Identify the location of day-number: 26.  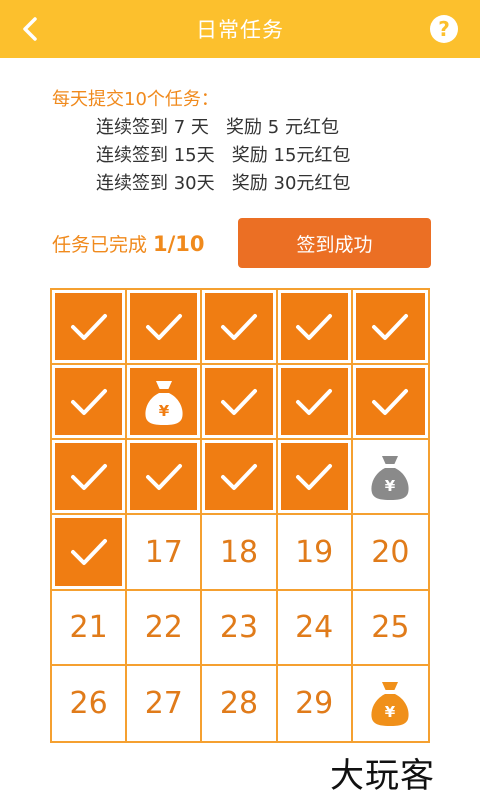
(88, 703).